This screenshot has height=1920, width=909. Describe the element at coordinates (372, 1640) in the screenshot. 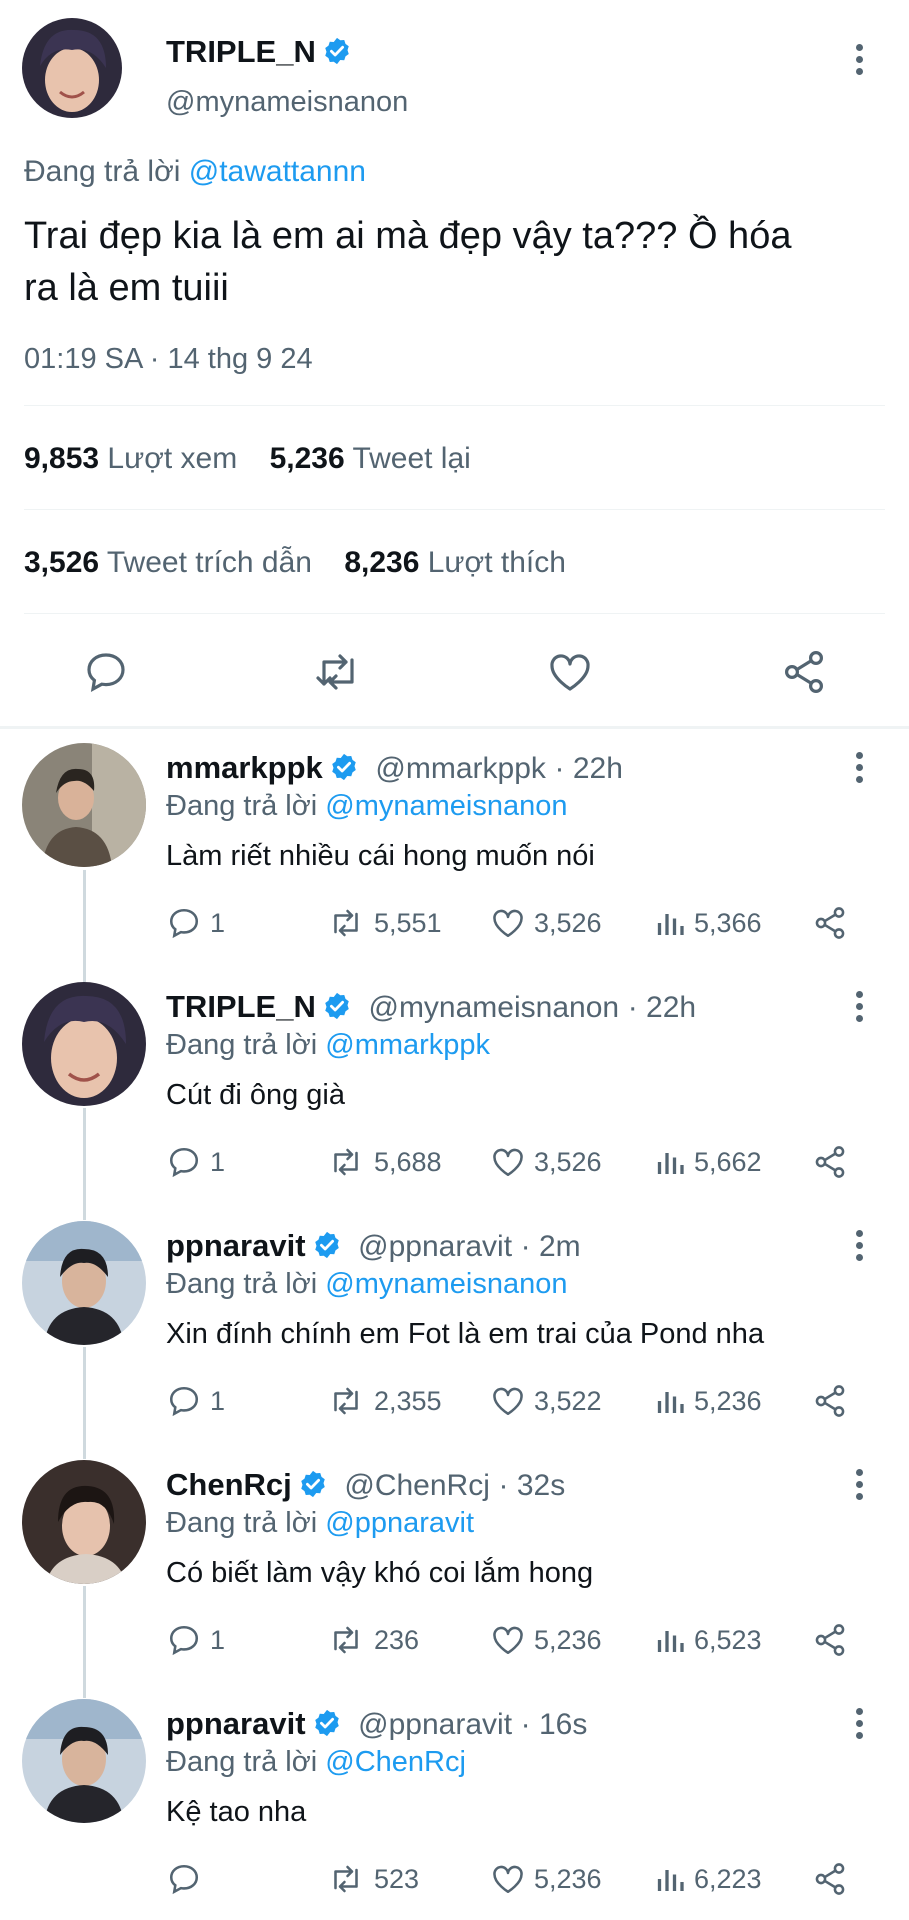

I see `retweet-button: 236` at that location.